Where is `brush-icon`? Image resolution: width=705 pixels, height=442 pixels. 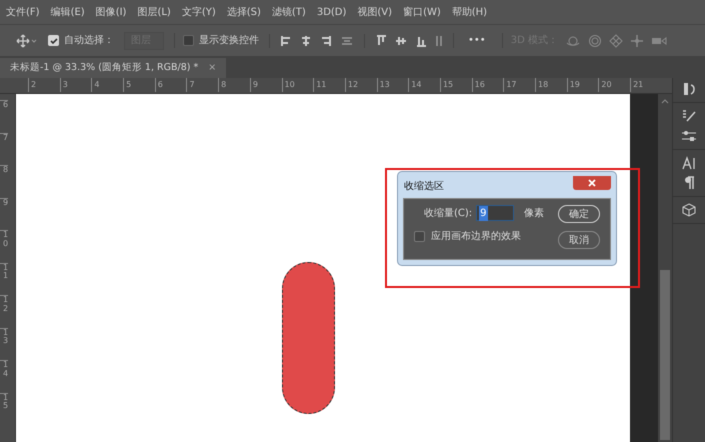
brush-icon is located at coordinates (689, 116).